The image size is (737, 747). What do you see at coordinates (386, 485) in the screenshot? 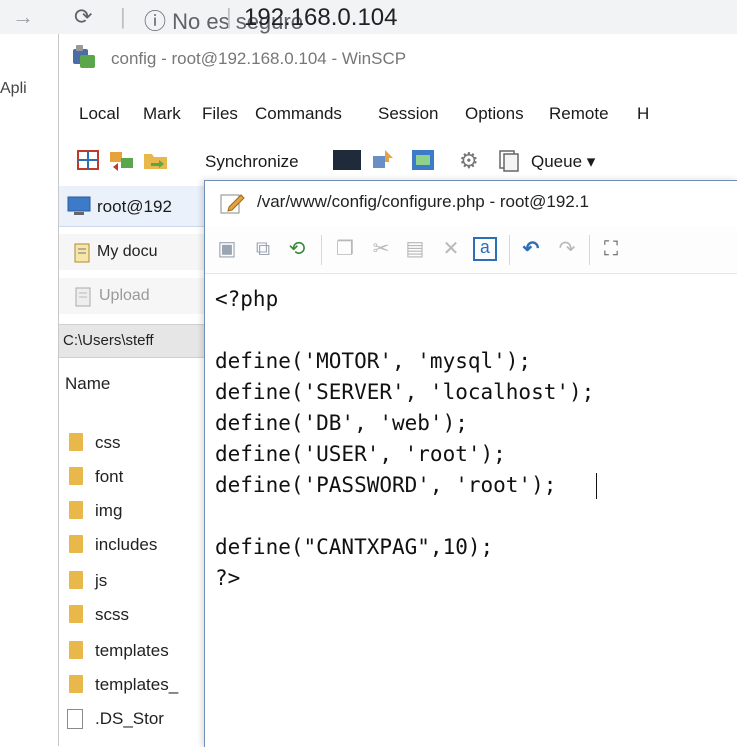
I see `code-line: define('PASSWORD', 'root');` at bounding box center [386, 485].